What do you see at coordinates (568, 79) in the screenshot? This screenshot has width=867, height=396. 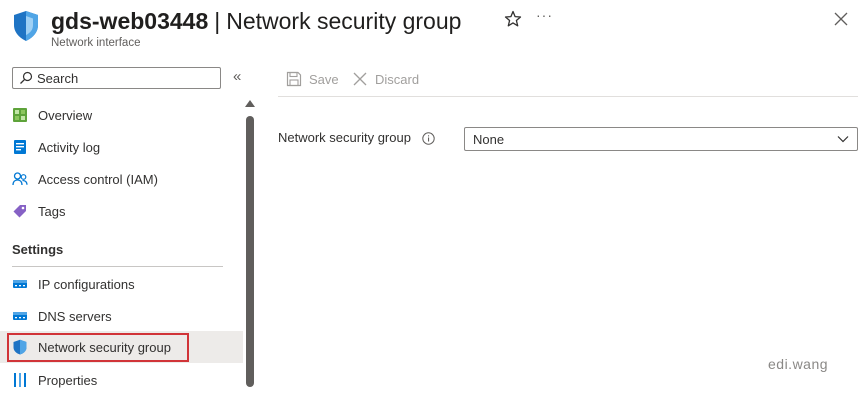 I see `command-bar: Save Discard` at bounding box center [568, 79].